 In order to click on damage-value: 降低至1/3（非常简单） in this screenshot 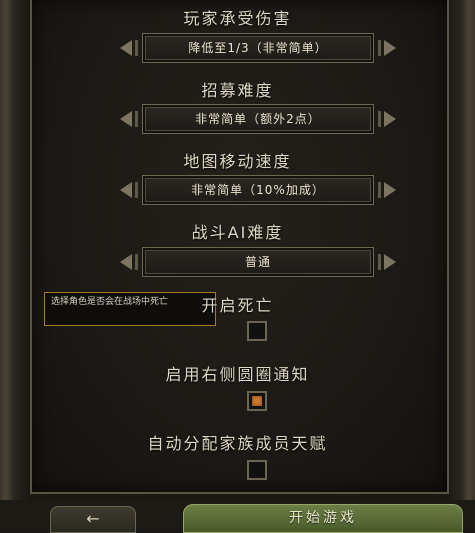, I will do `click(258, 48)`.